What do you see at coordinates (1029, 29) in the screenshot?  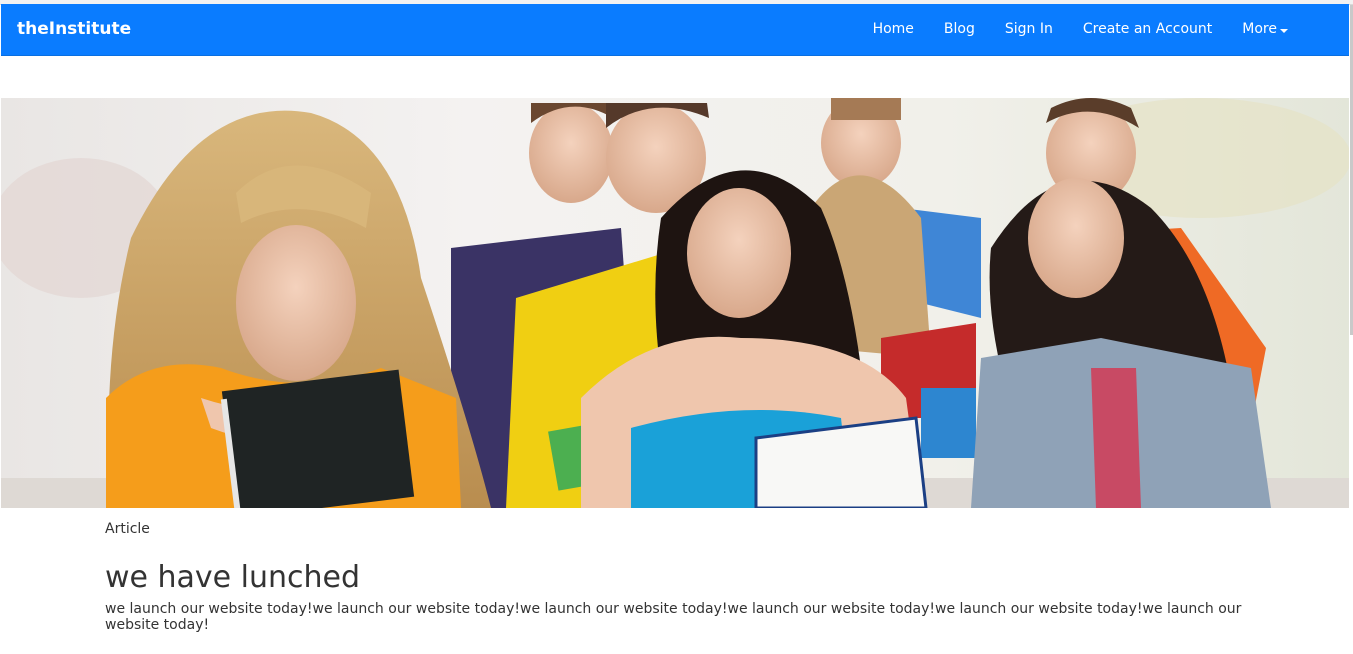 I see `nav-sign-in-link: Sign In` at bounding box center [1029, 29].